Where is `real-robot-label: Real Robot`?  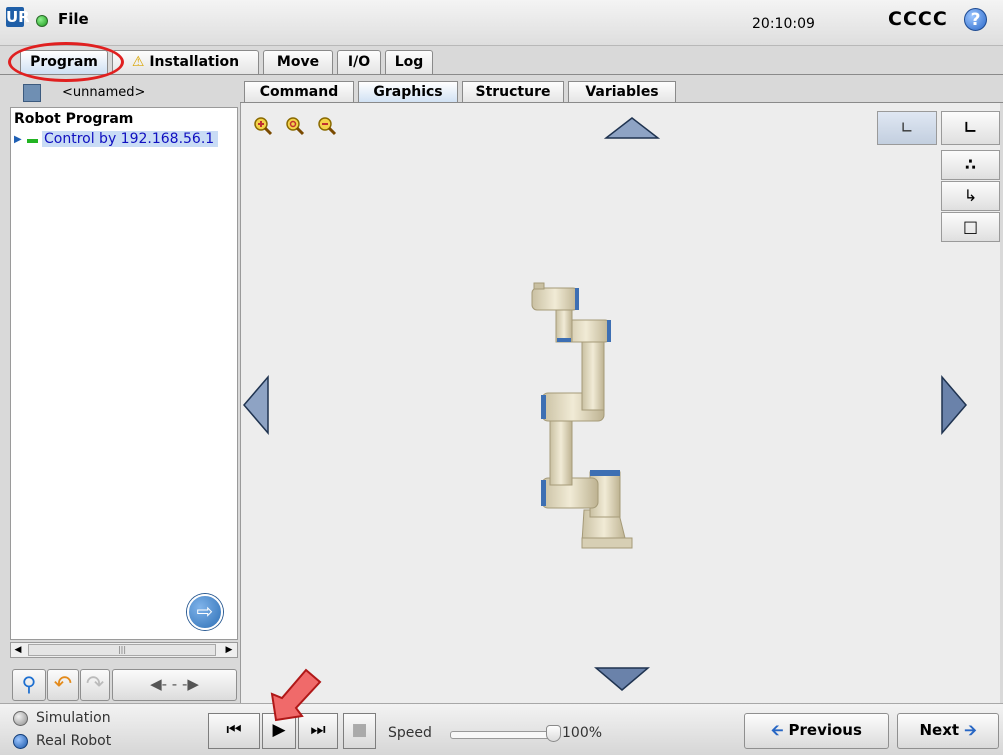 real-robot-label: Real Robot is located at coordinates (74, 741).